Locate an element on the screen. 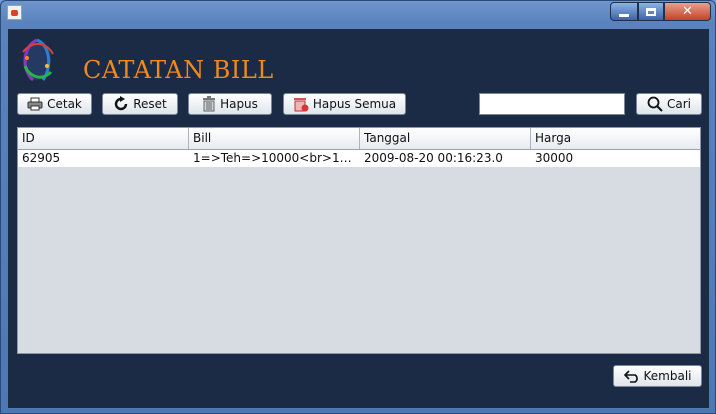 This screenshot has height=414, width=716. app-logo-icon is located at coordinates (38, 60).